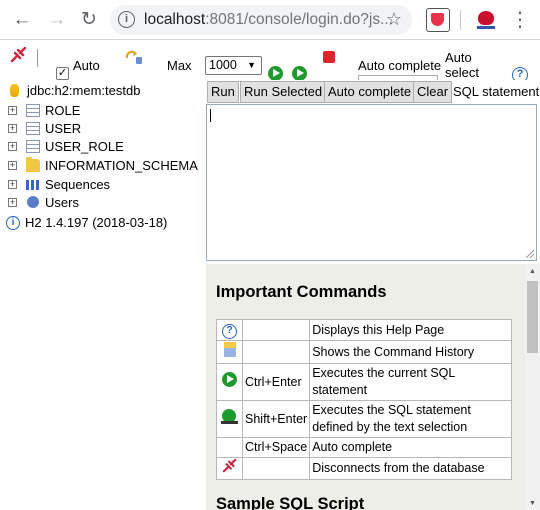  I want to click on text-cursor, so click(210, 115).